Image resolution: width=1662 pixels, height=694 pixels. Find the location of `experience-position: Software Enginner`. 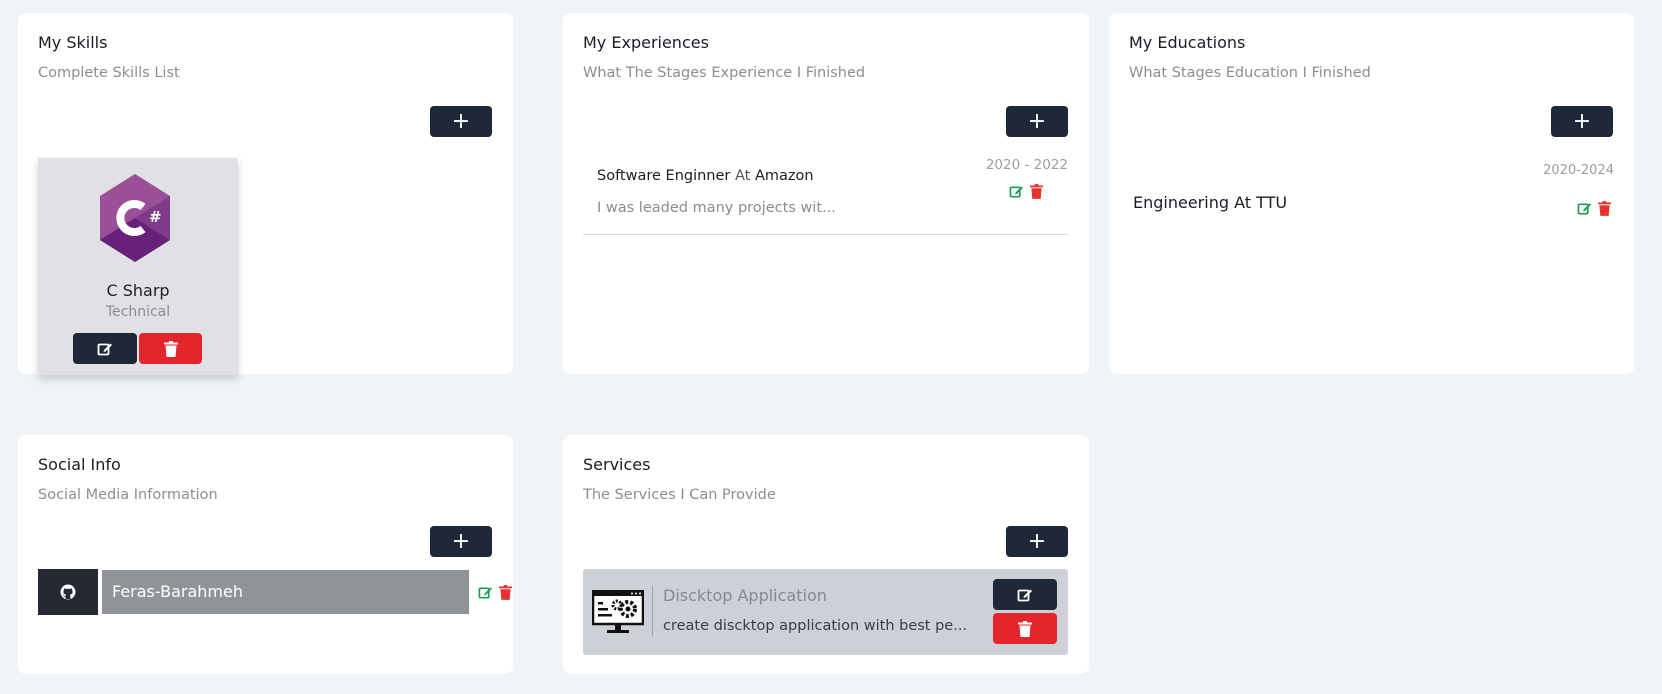

experience-position: Software Enginner is located at coordinates (664, 176).